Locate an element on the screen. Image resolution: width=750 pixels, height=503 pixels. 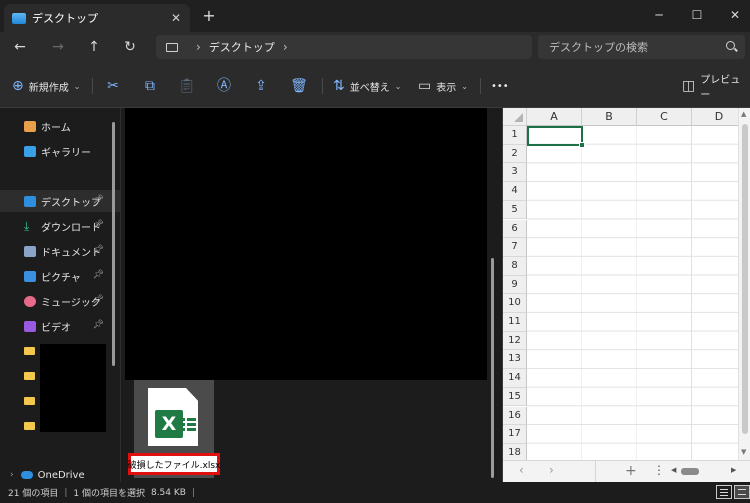
cut-button: ✂ is located at coordinates (113, 86).